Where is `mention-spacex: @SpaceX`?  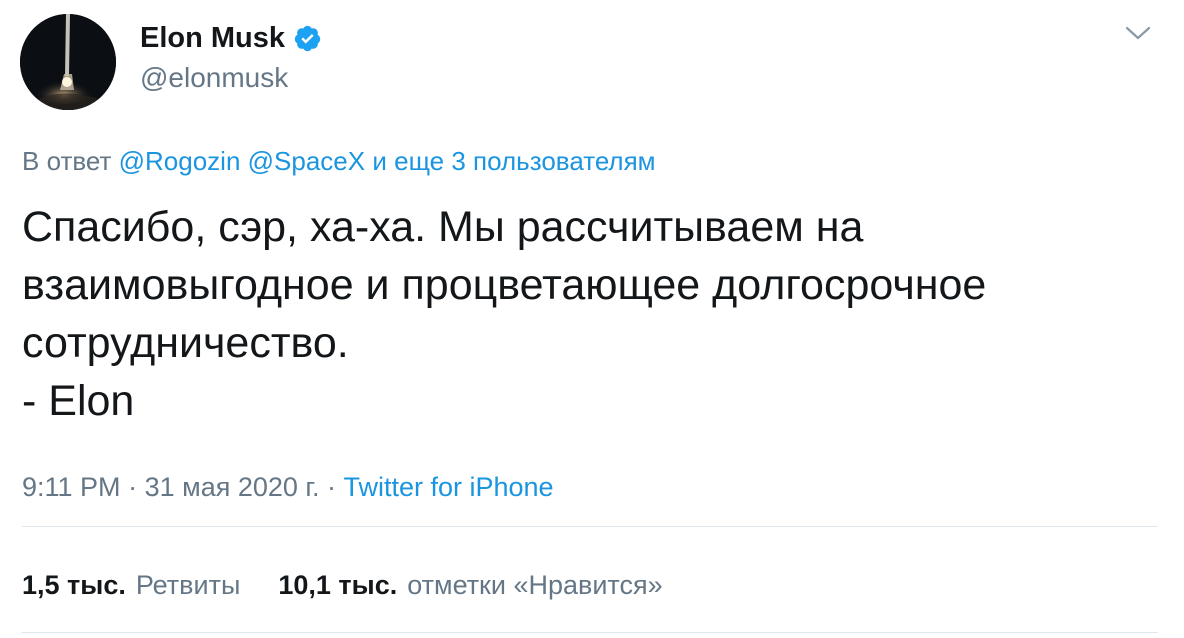
mention-spacex: @SpaceX is located at coordinates (306, 161).